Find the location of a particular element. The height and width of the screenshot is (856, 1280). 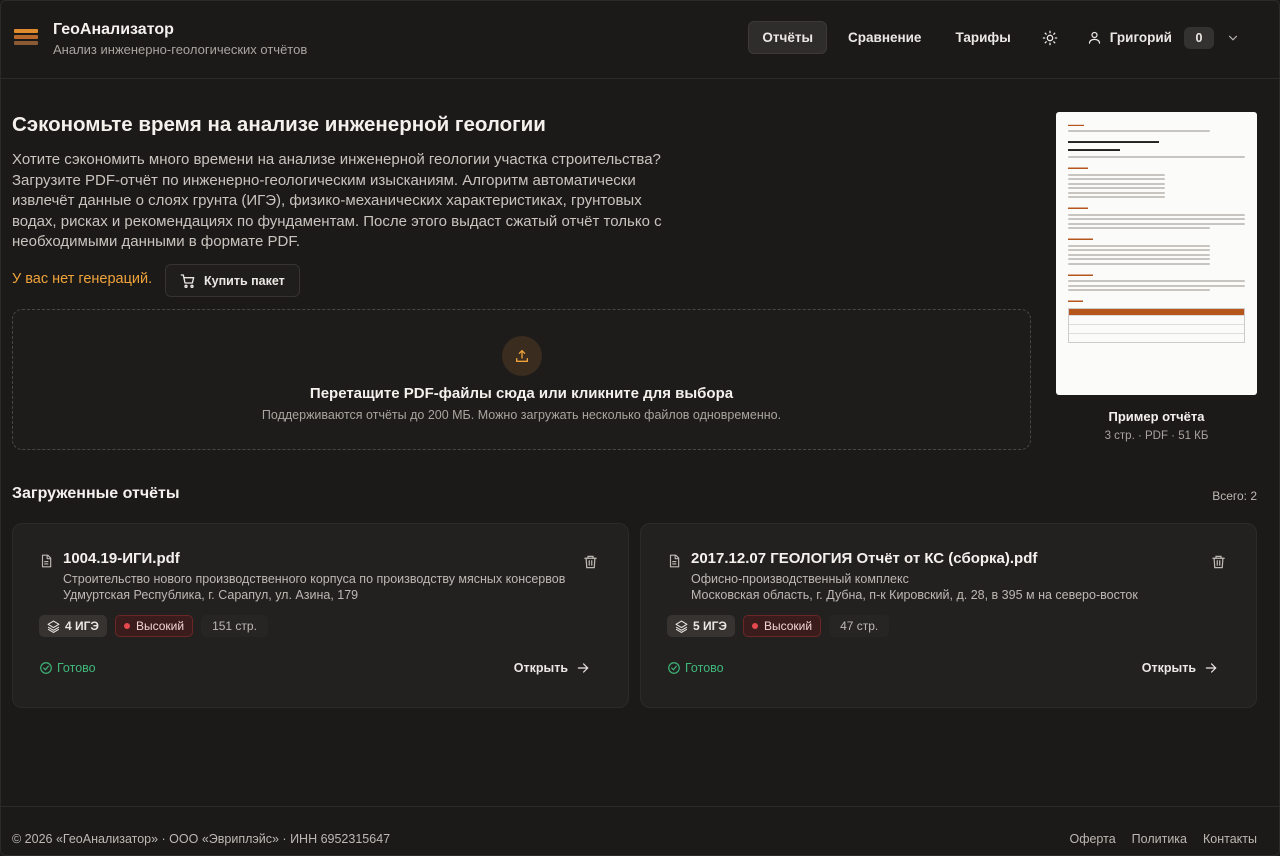

thumb-table is located at coordinates (1156, 325).